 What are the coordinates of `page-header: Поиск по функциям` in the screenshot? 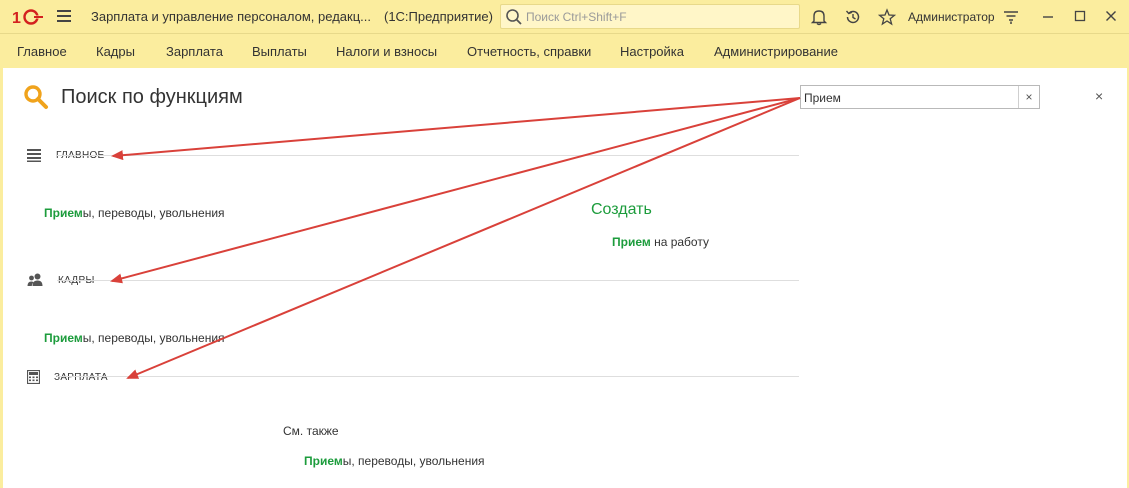 It's located at (133, 97).